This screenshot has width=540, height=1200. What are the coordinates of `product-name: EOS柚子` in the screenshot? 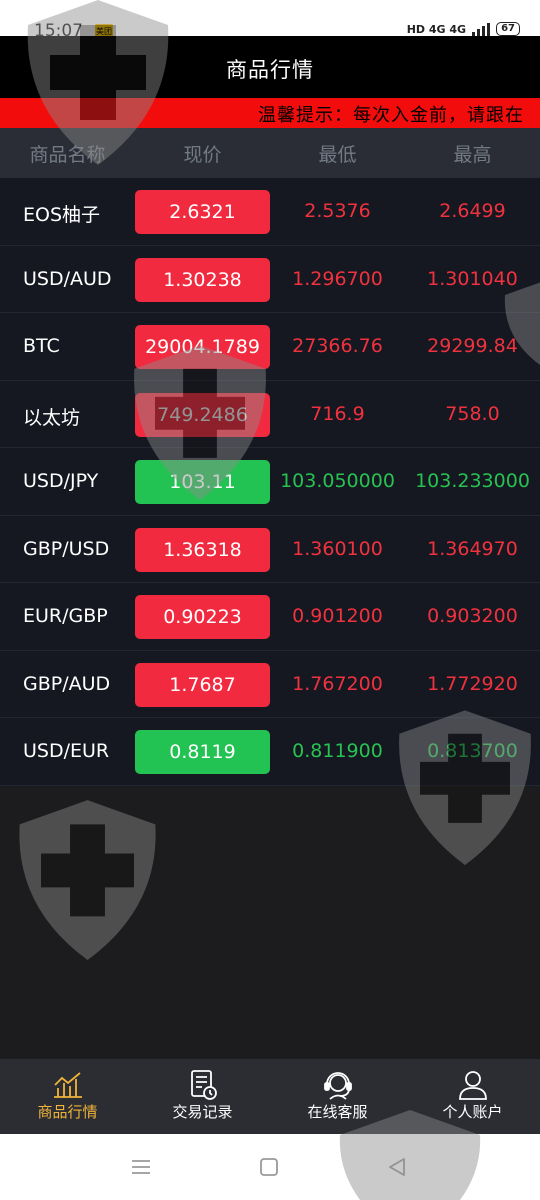 It's located at (62, 215).